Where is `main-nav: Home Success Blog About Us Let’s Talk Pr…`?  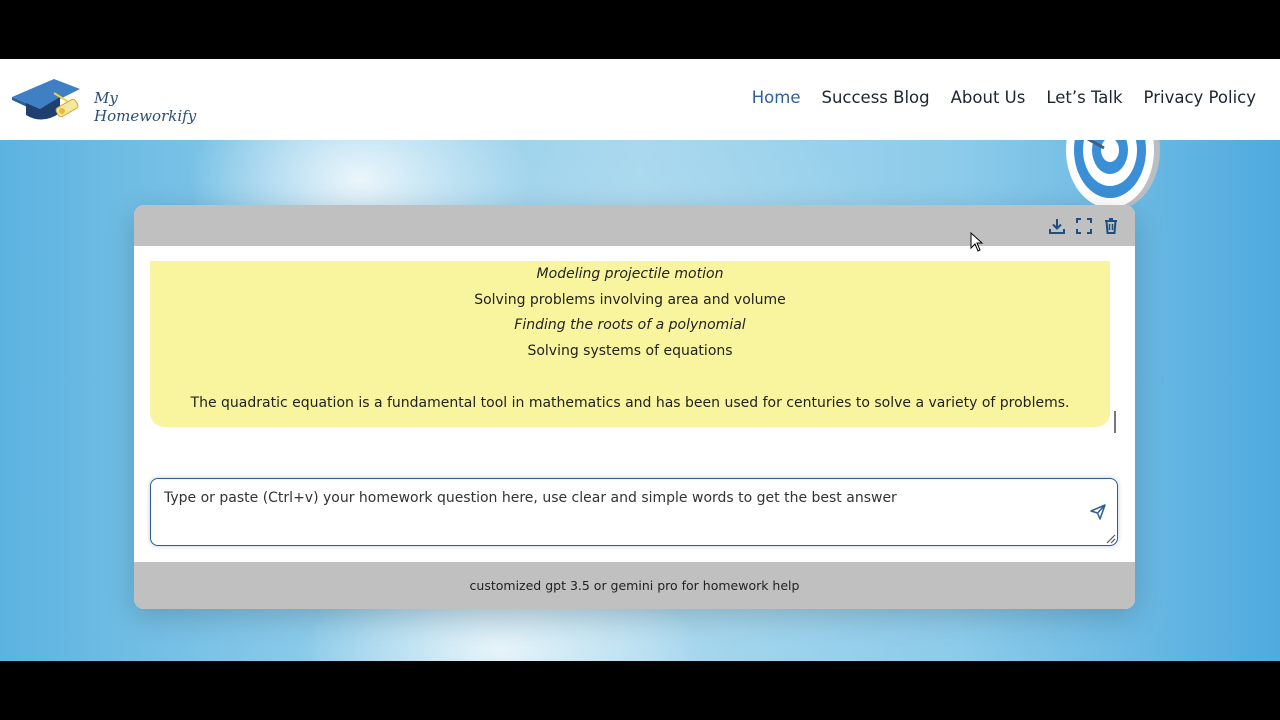 main-nav: Home Success Blog About Us Let’s Talk Pr… is located at coordinates (1004, 97).